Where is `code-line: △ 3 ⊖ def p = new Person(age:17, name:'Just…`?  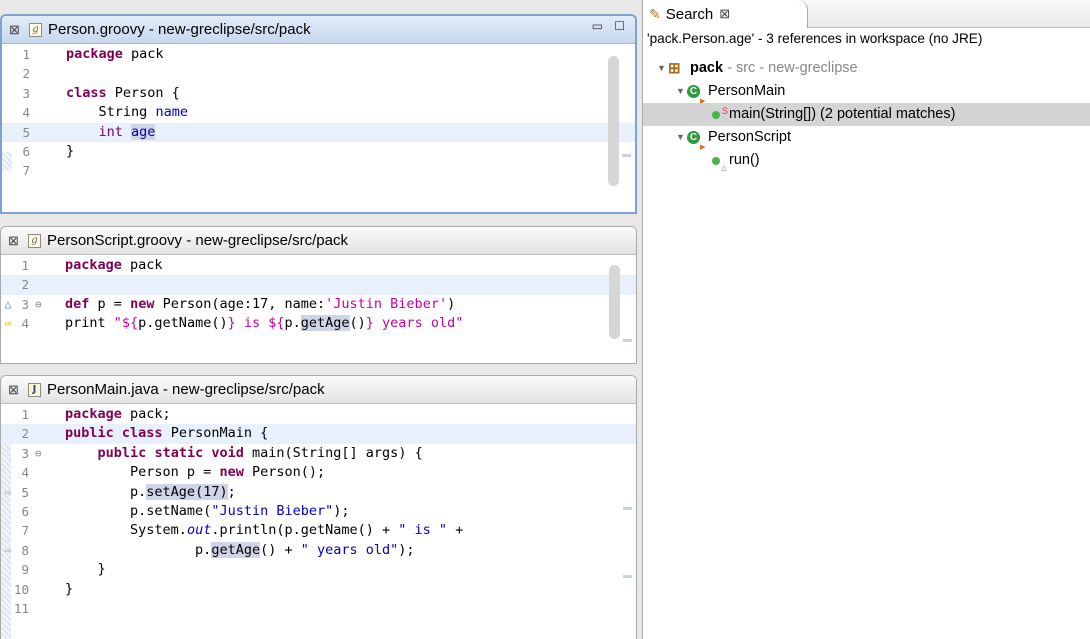
code-line: △ 3 ⊖ def p = new Person(age:17, name:'Just… is located at coordinates (318, 304).